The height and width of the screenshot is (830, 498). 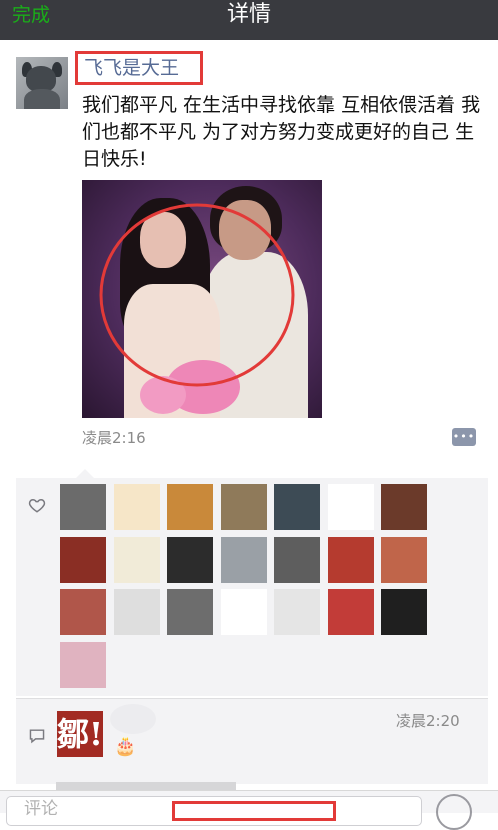 What do you see at coordinates (133, 719) in the screenshot?
I see `commenter-name` at bounding box center [133, 719].